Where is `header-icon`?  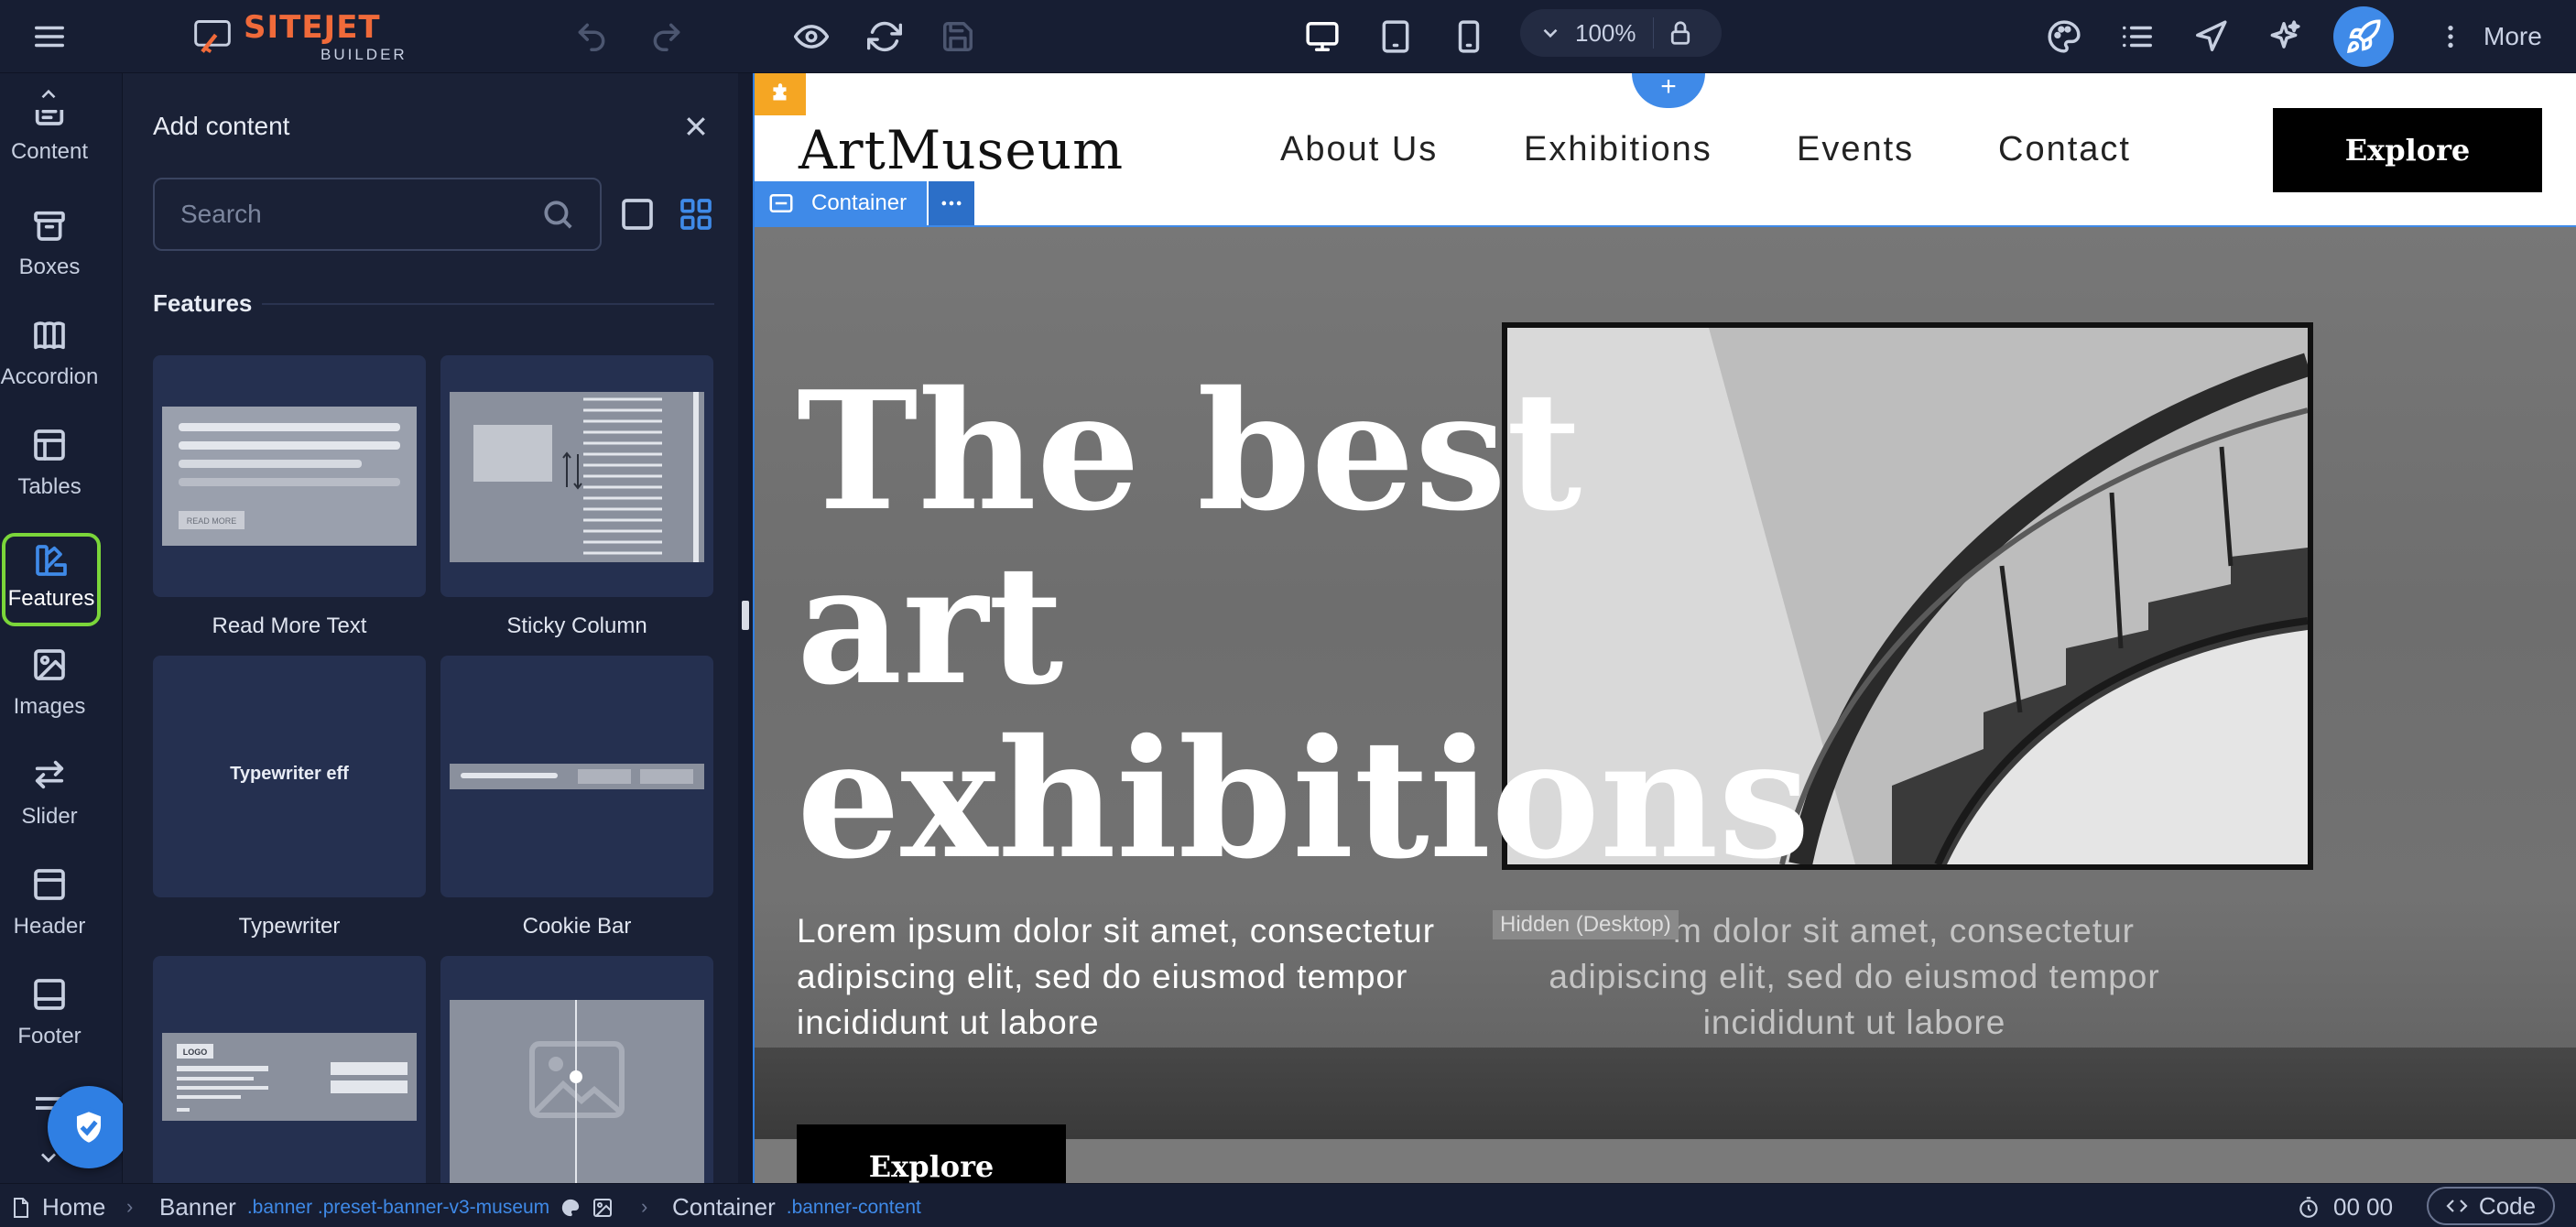
header-icon is located at coordinates (49, 884).